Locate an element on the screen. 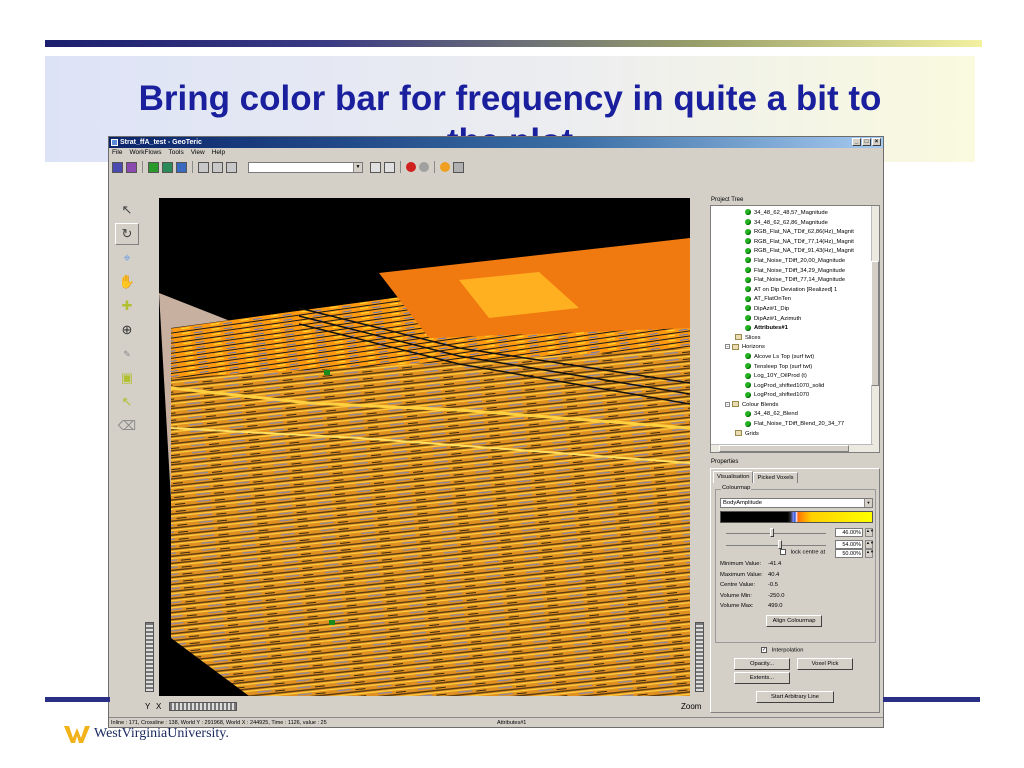 This screenshot has height=768, width=1024. window-titlebar: Strat_ffA_test - GeoTeric _ □ × is located at coordinates (496, 142).